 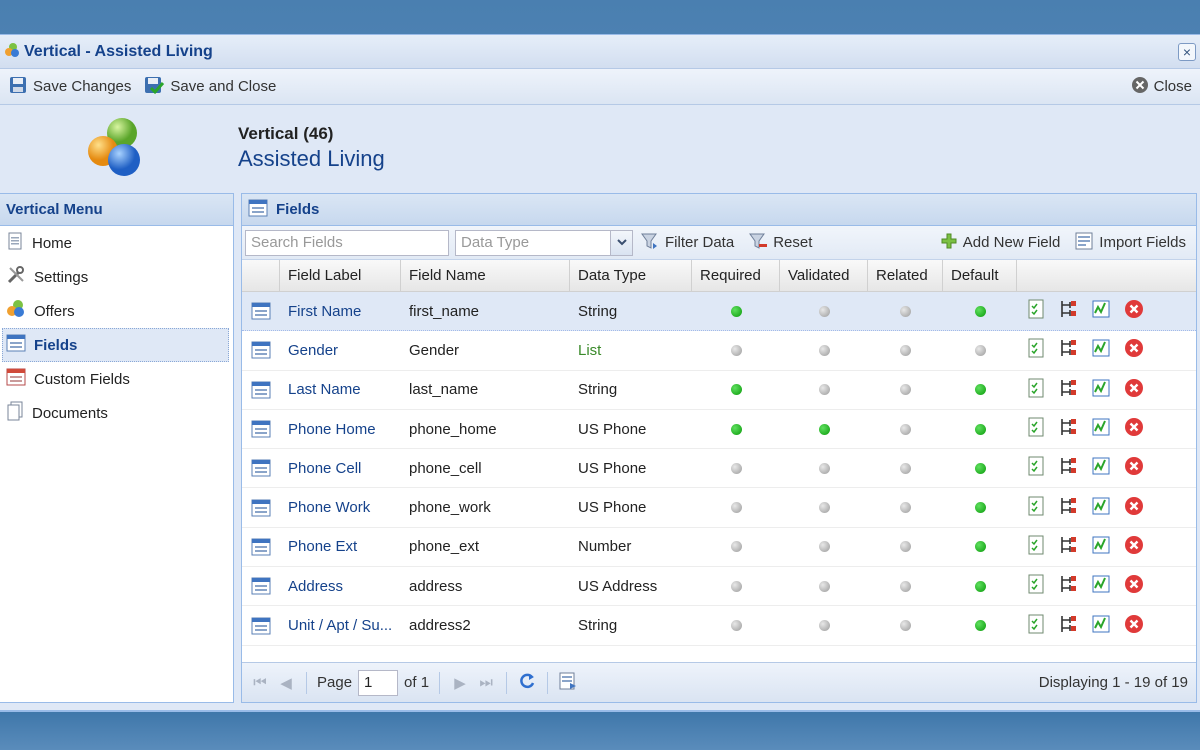 What do you see at coordinates (527, 683) in the screenshot?
I see `refresh-icon` at bounding box center [527, 683].